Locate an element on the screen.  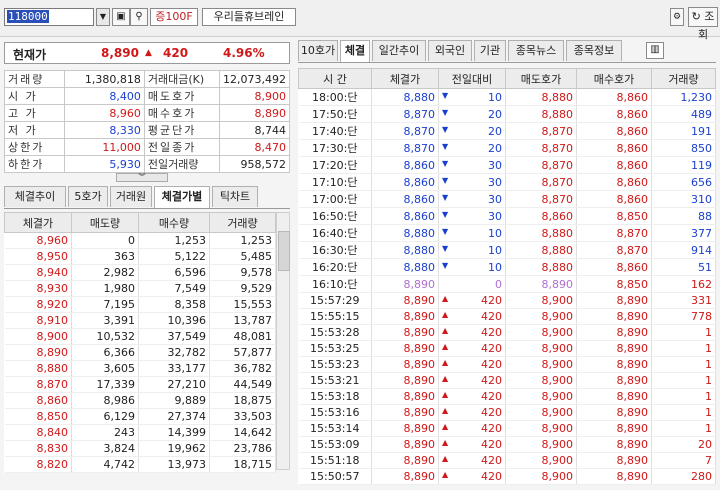
table-row: 17:50:단 8,870 ▼ 20 8,880 8,860 489 is located at coordinates (507, 114).